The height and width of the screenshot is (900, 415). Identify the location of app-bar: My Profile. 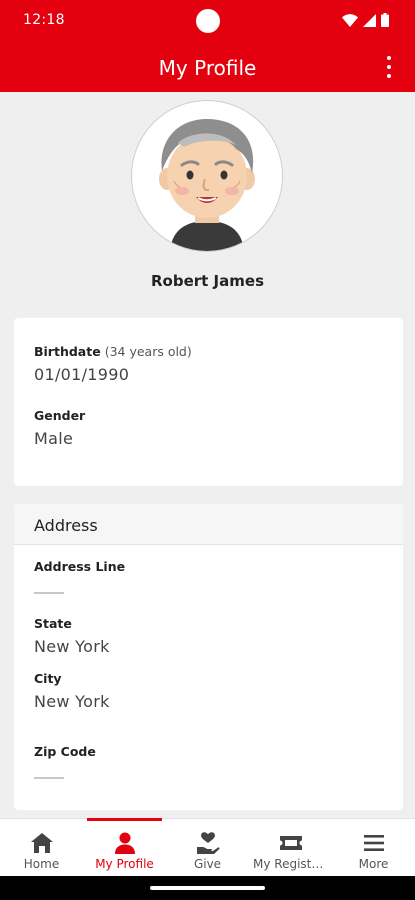
(207, 67).